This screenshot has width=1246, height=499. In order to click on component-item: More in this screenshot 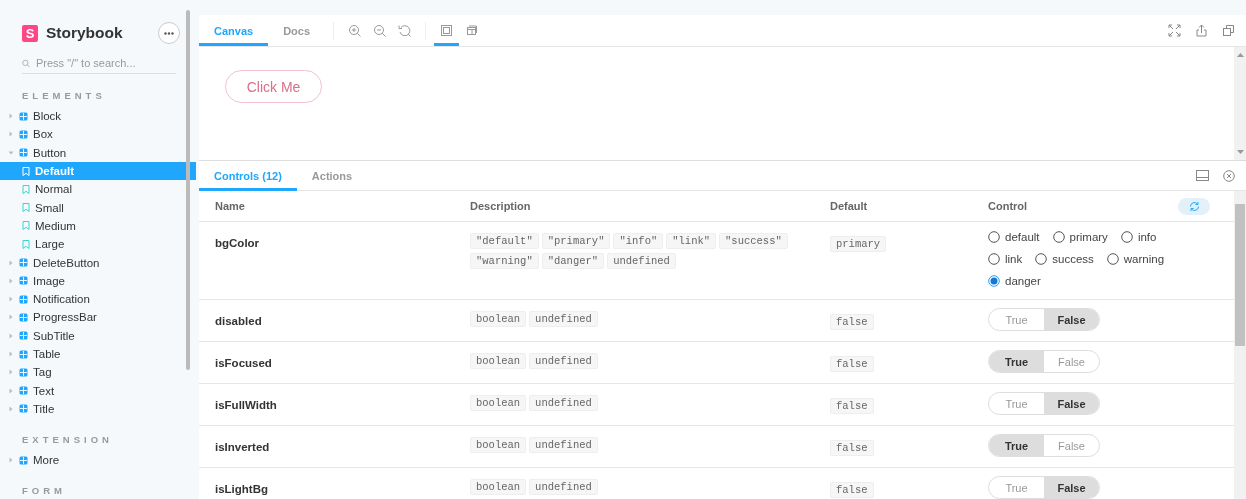, I will do `click(98, 460)`.